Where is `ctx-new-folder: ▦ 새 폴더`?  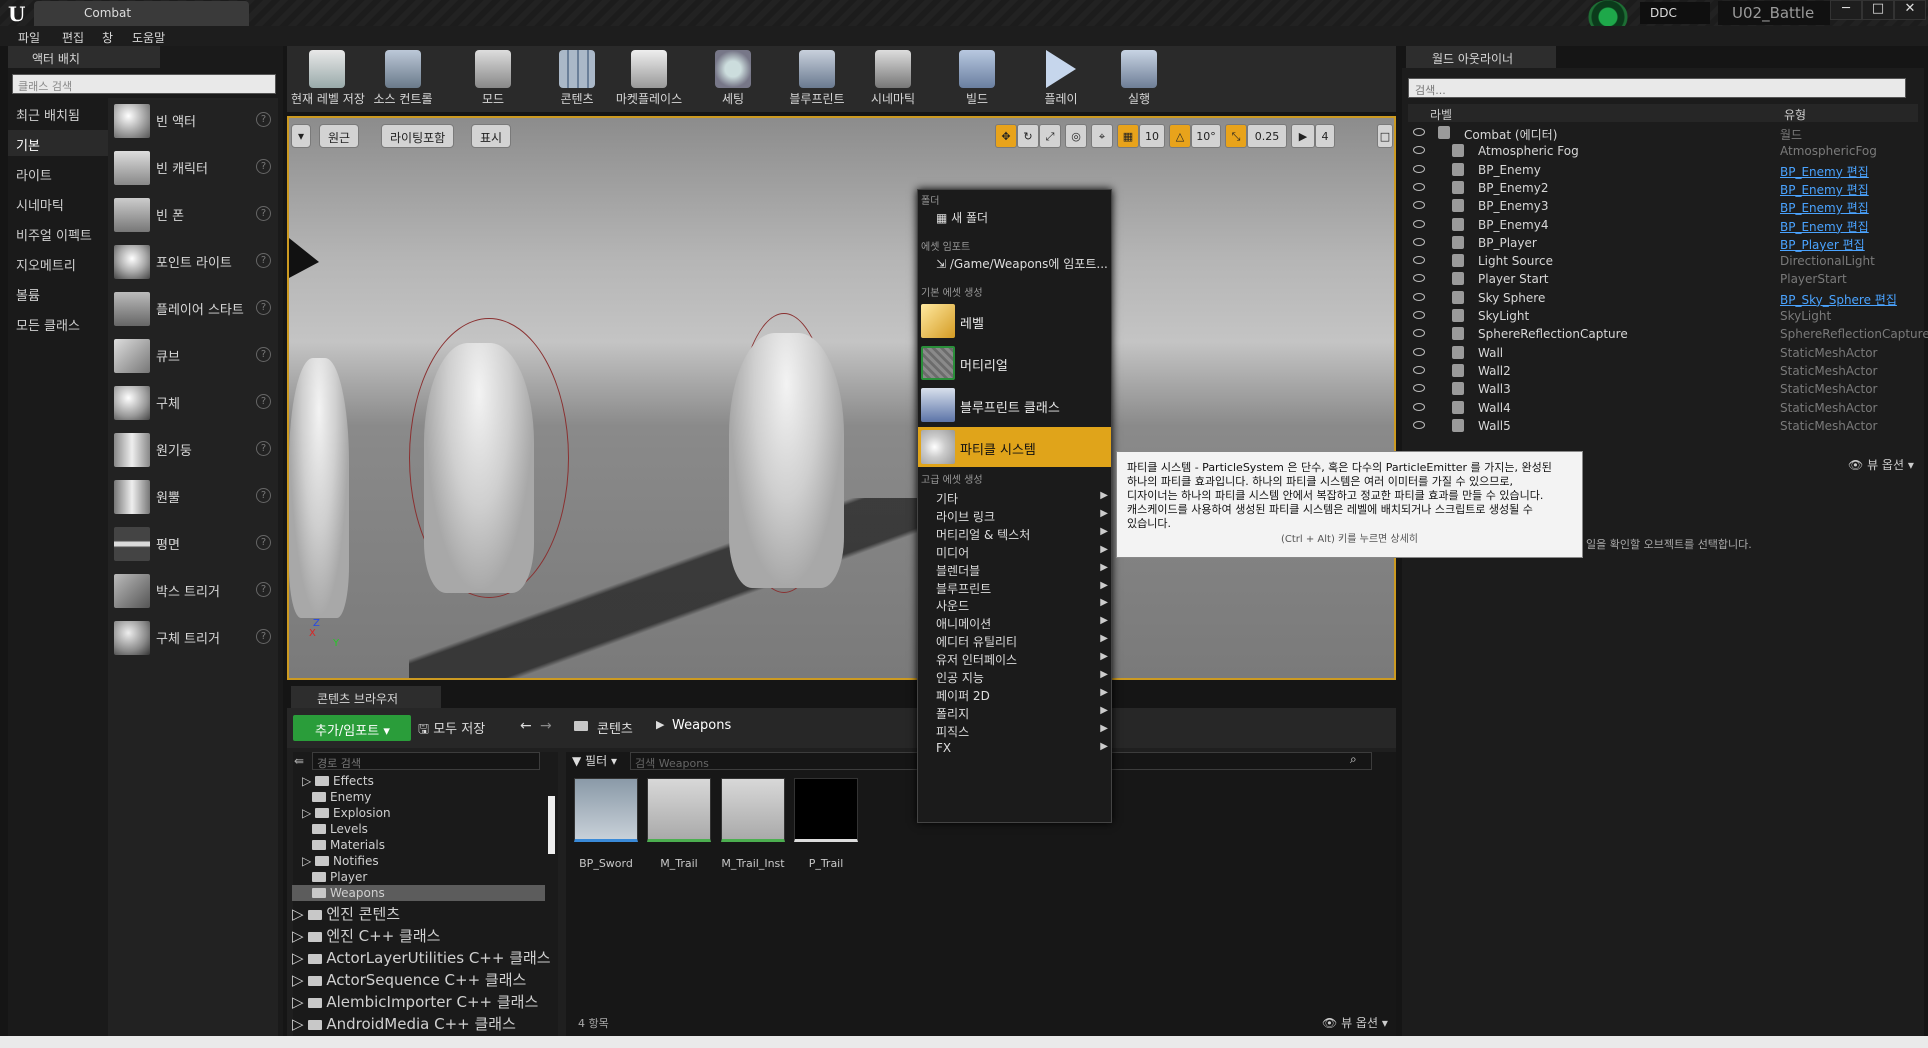 ctx-new-folder: ▦ 새 폴더 is located at coordinates (962, 217).